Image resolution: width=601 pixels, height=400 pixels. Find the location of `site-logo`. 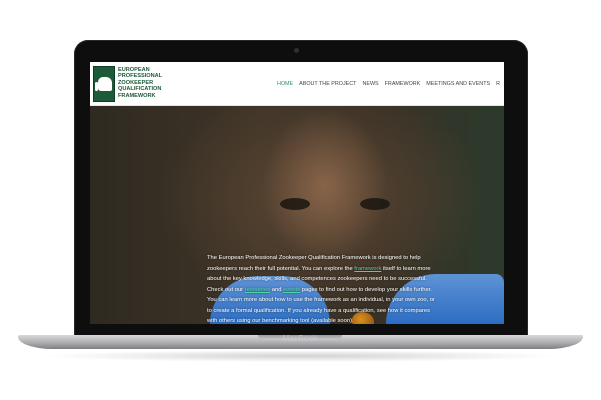

site-logo is located at coordinates (104, 84).